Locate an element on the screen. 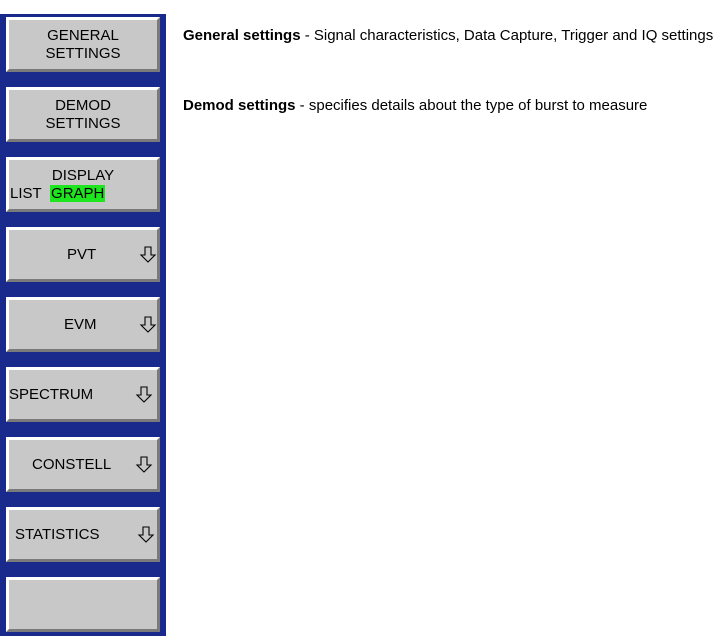 This screenshot has height=636, width=728. display-list-graph-softkey: DISPLAY LIST GRAPH is located at coordinates (83, 184).